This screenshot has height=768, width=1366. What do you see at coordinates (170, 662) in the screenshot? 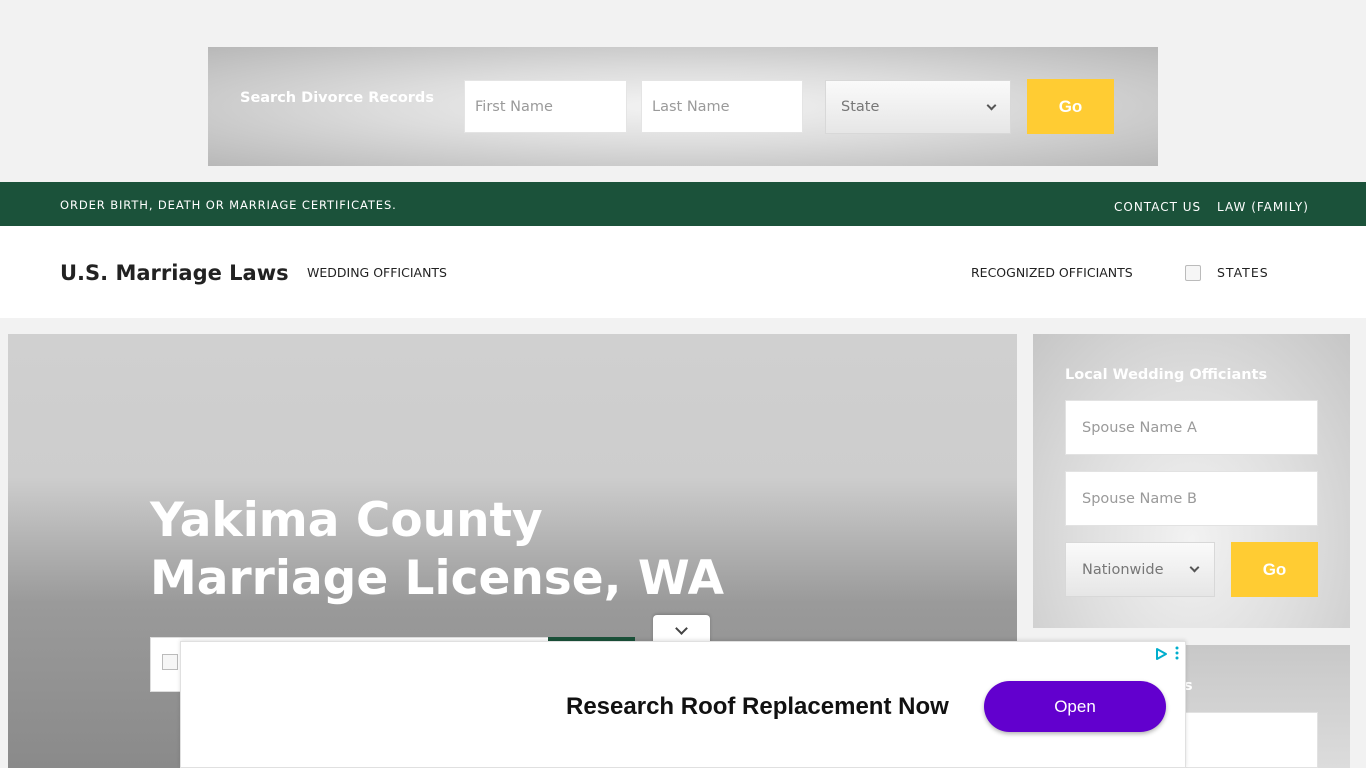
I see `broken-image-icon` at bounding box center [170, 662].